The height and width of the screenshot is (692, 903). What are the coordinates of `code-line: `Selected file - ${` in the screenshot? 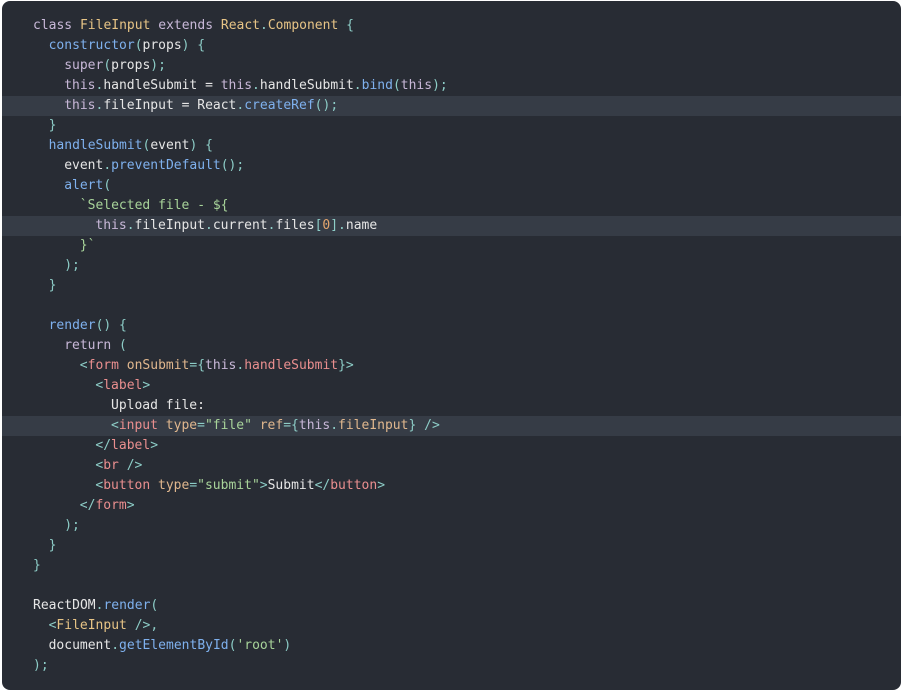 It's located at (451, 206).